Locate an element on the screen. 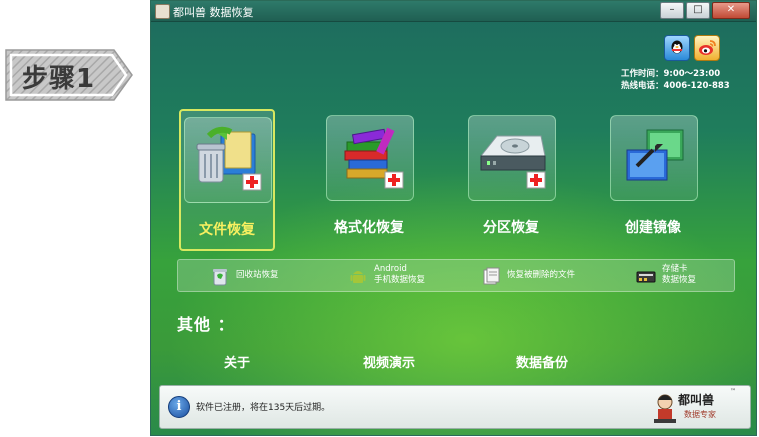  others-heading: 其他 ： is located at coordinates (206, 324).